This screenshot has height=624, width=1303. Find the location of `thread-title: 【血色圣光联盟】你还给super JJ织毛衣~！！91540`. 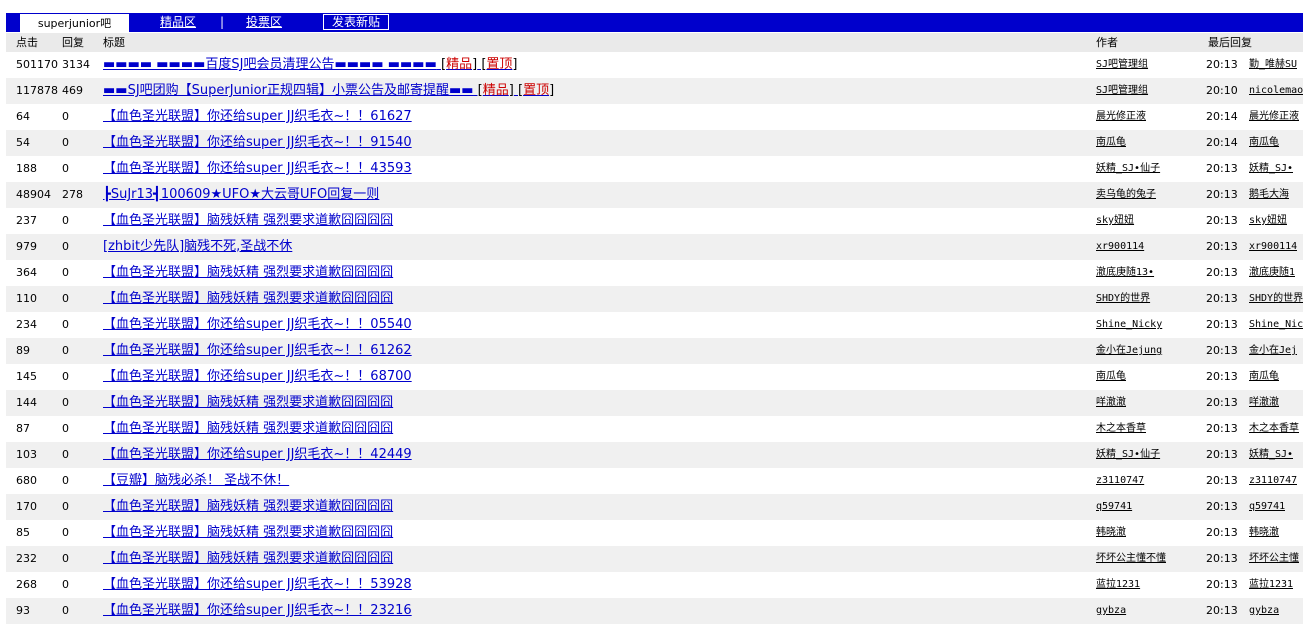

thread-title: 【血色圣光联盟】你还给super JJ织毛衣~！！91540 is located at coordinates (257, 143).